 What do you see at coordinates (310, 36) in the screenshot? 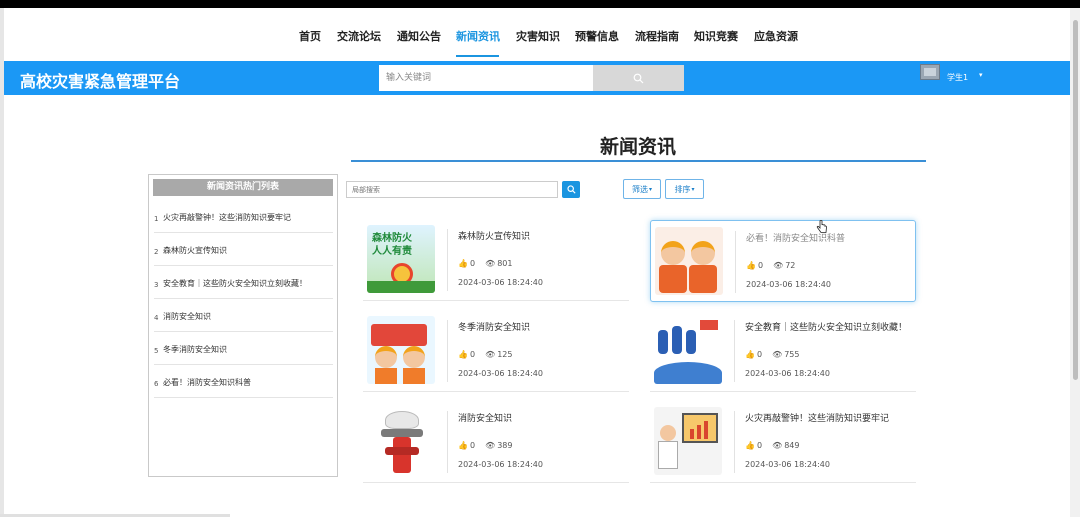
I see `nav-item-home: 首页` at bounding box center [310, 36].